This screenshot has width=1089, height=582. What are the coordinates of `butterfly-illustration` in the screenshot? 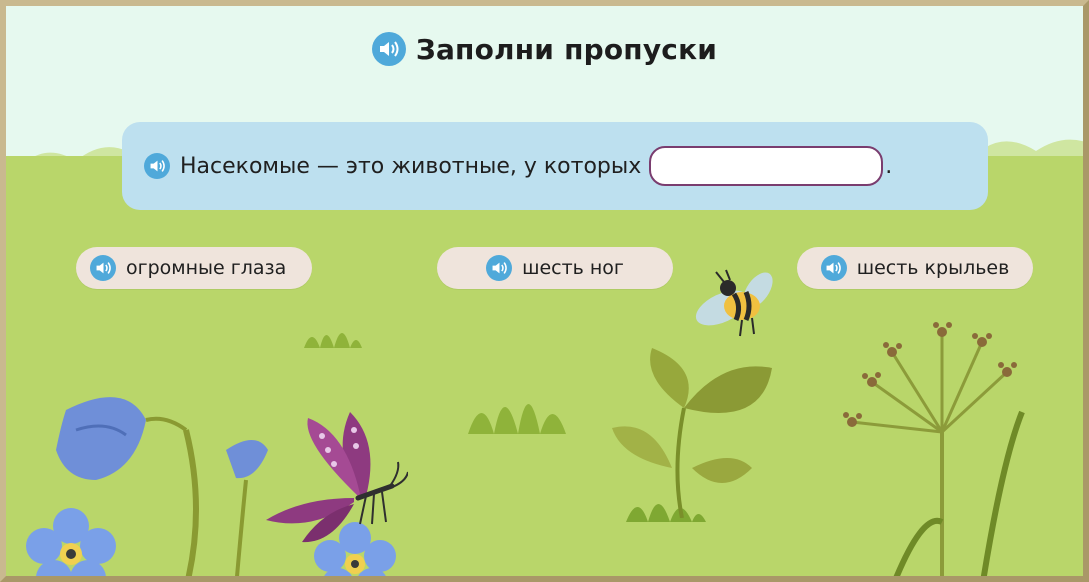 It's located at (337, 477).